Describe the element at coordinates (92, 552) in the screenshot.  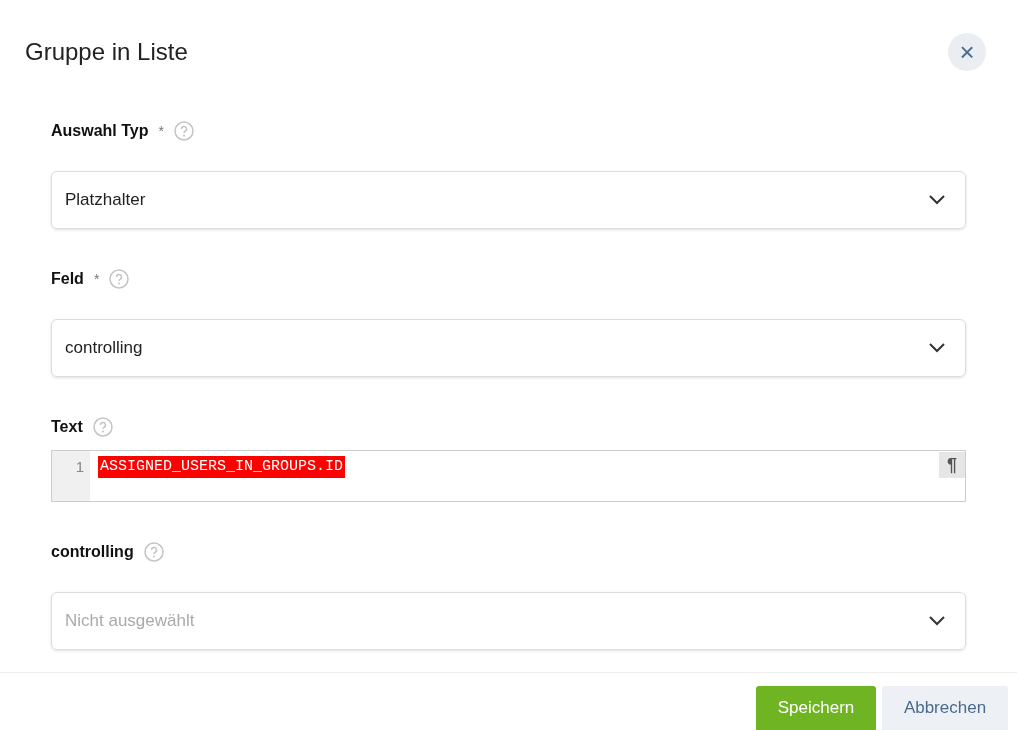
I see `field-label: controlling` at that location.